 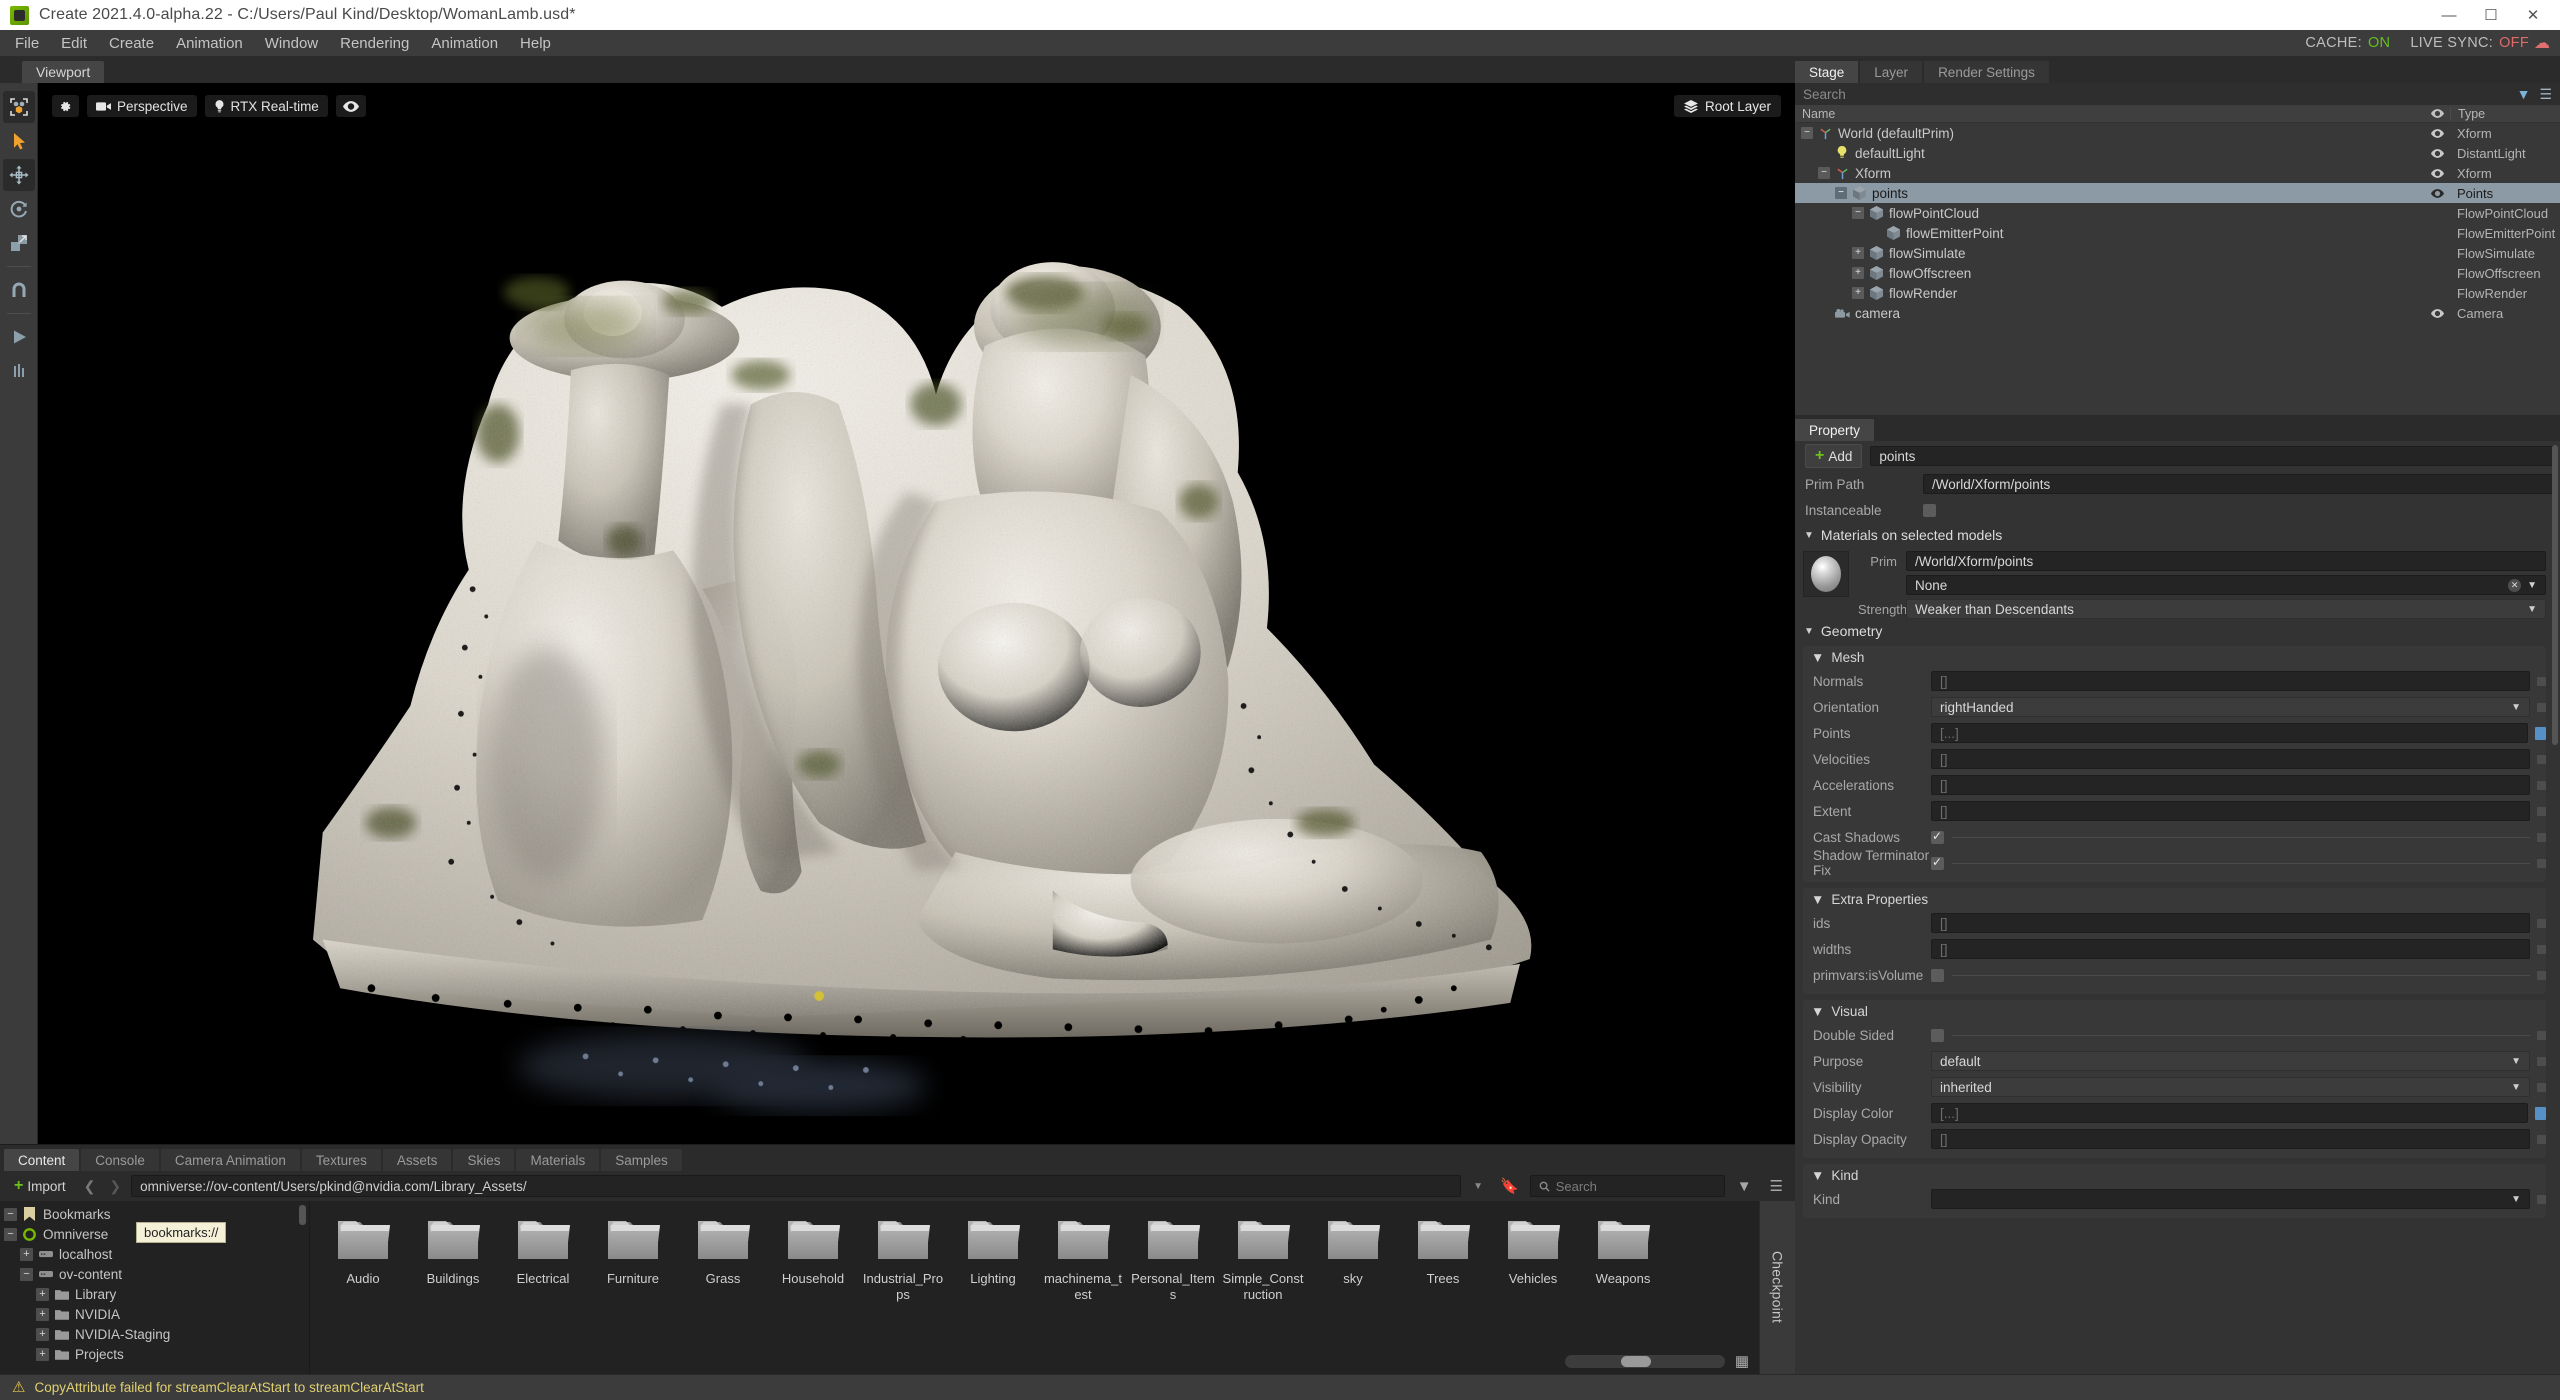 I want to click on physics-tool-icon, so click(x=19, y=371).